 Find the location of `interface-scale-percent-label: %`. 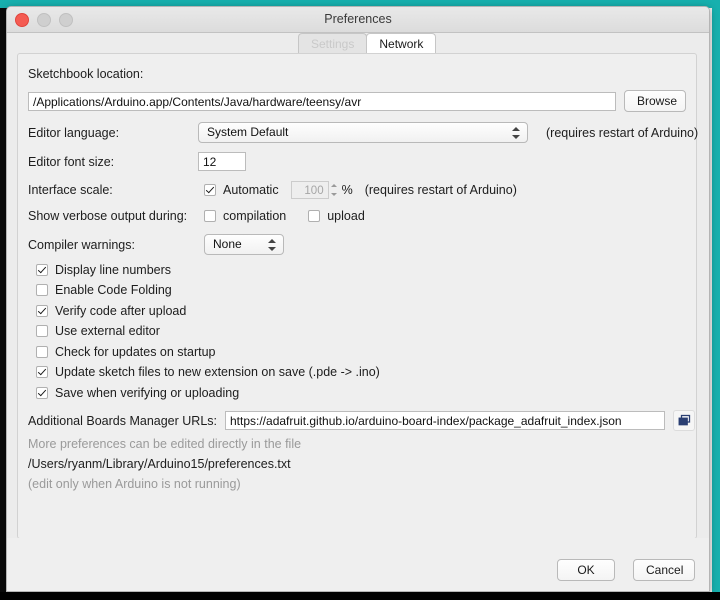

interface-scale-percent-label: % is located at coordinates (347, 190).